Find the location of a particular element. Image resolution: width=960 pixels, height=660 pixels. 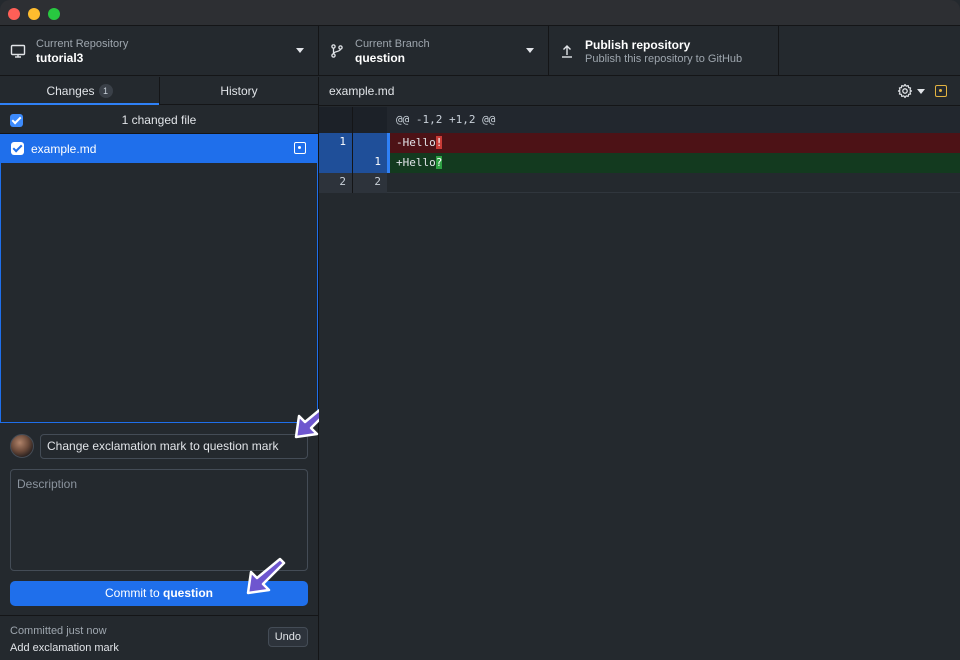

diff-file-name: example.md is located at coordinates (362, 91).